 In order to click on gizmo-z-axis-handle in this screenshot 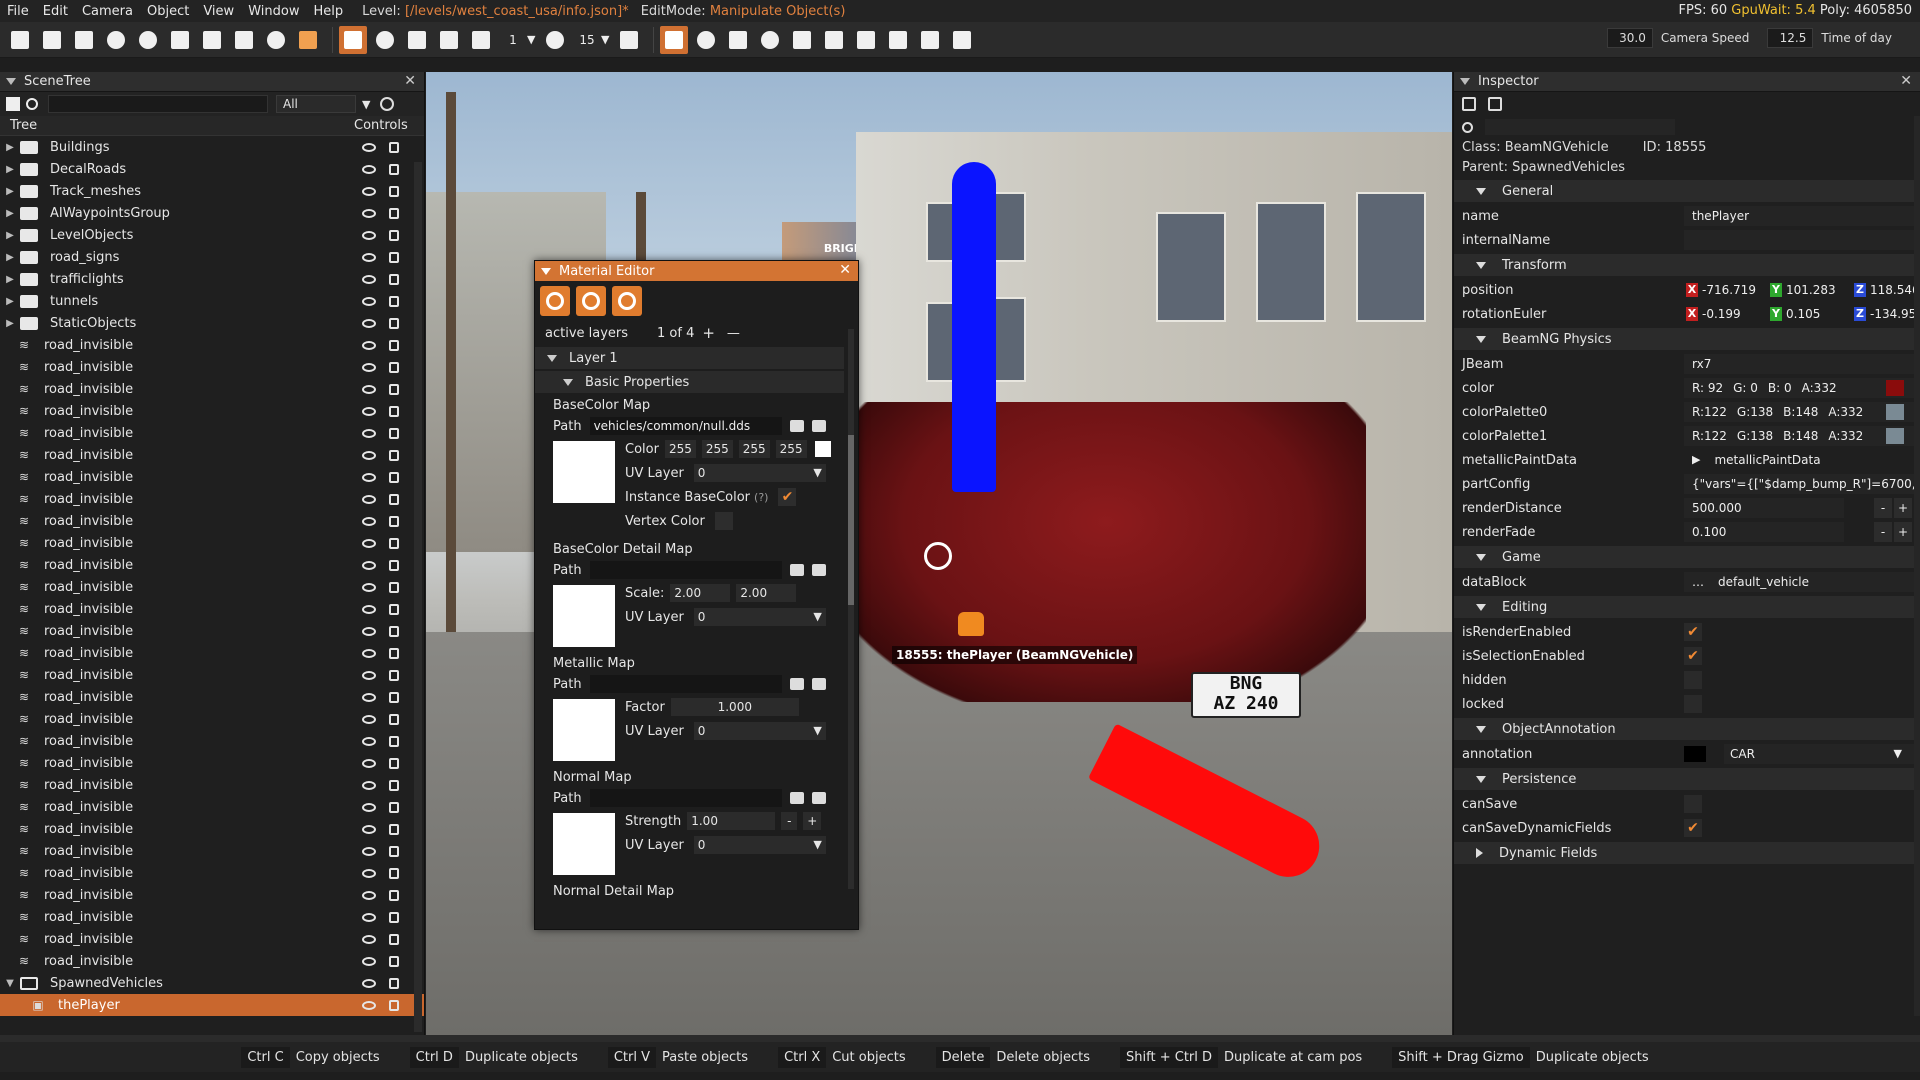, I will do `click(974, 327)`.